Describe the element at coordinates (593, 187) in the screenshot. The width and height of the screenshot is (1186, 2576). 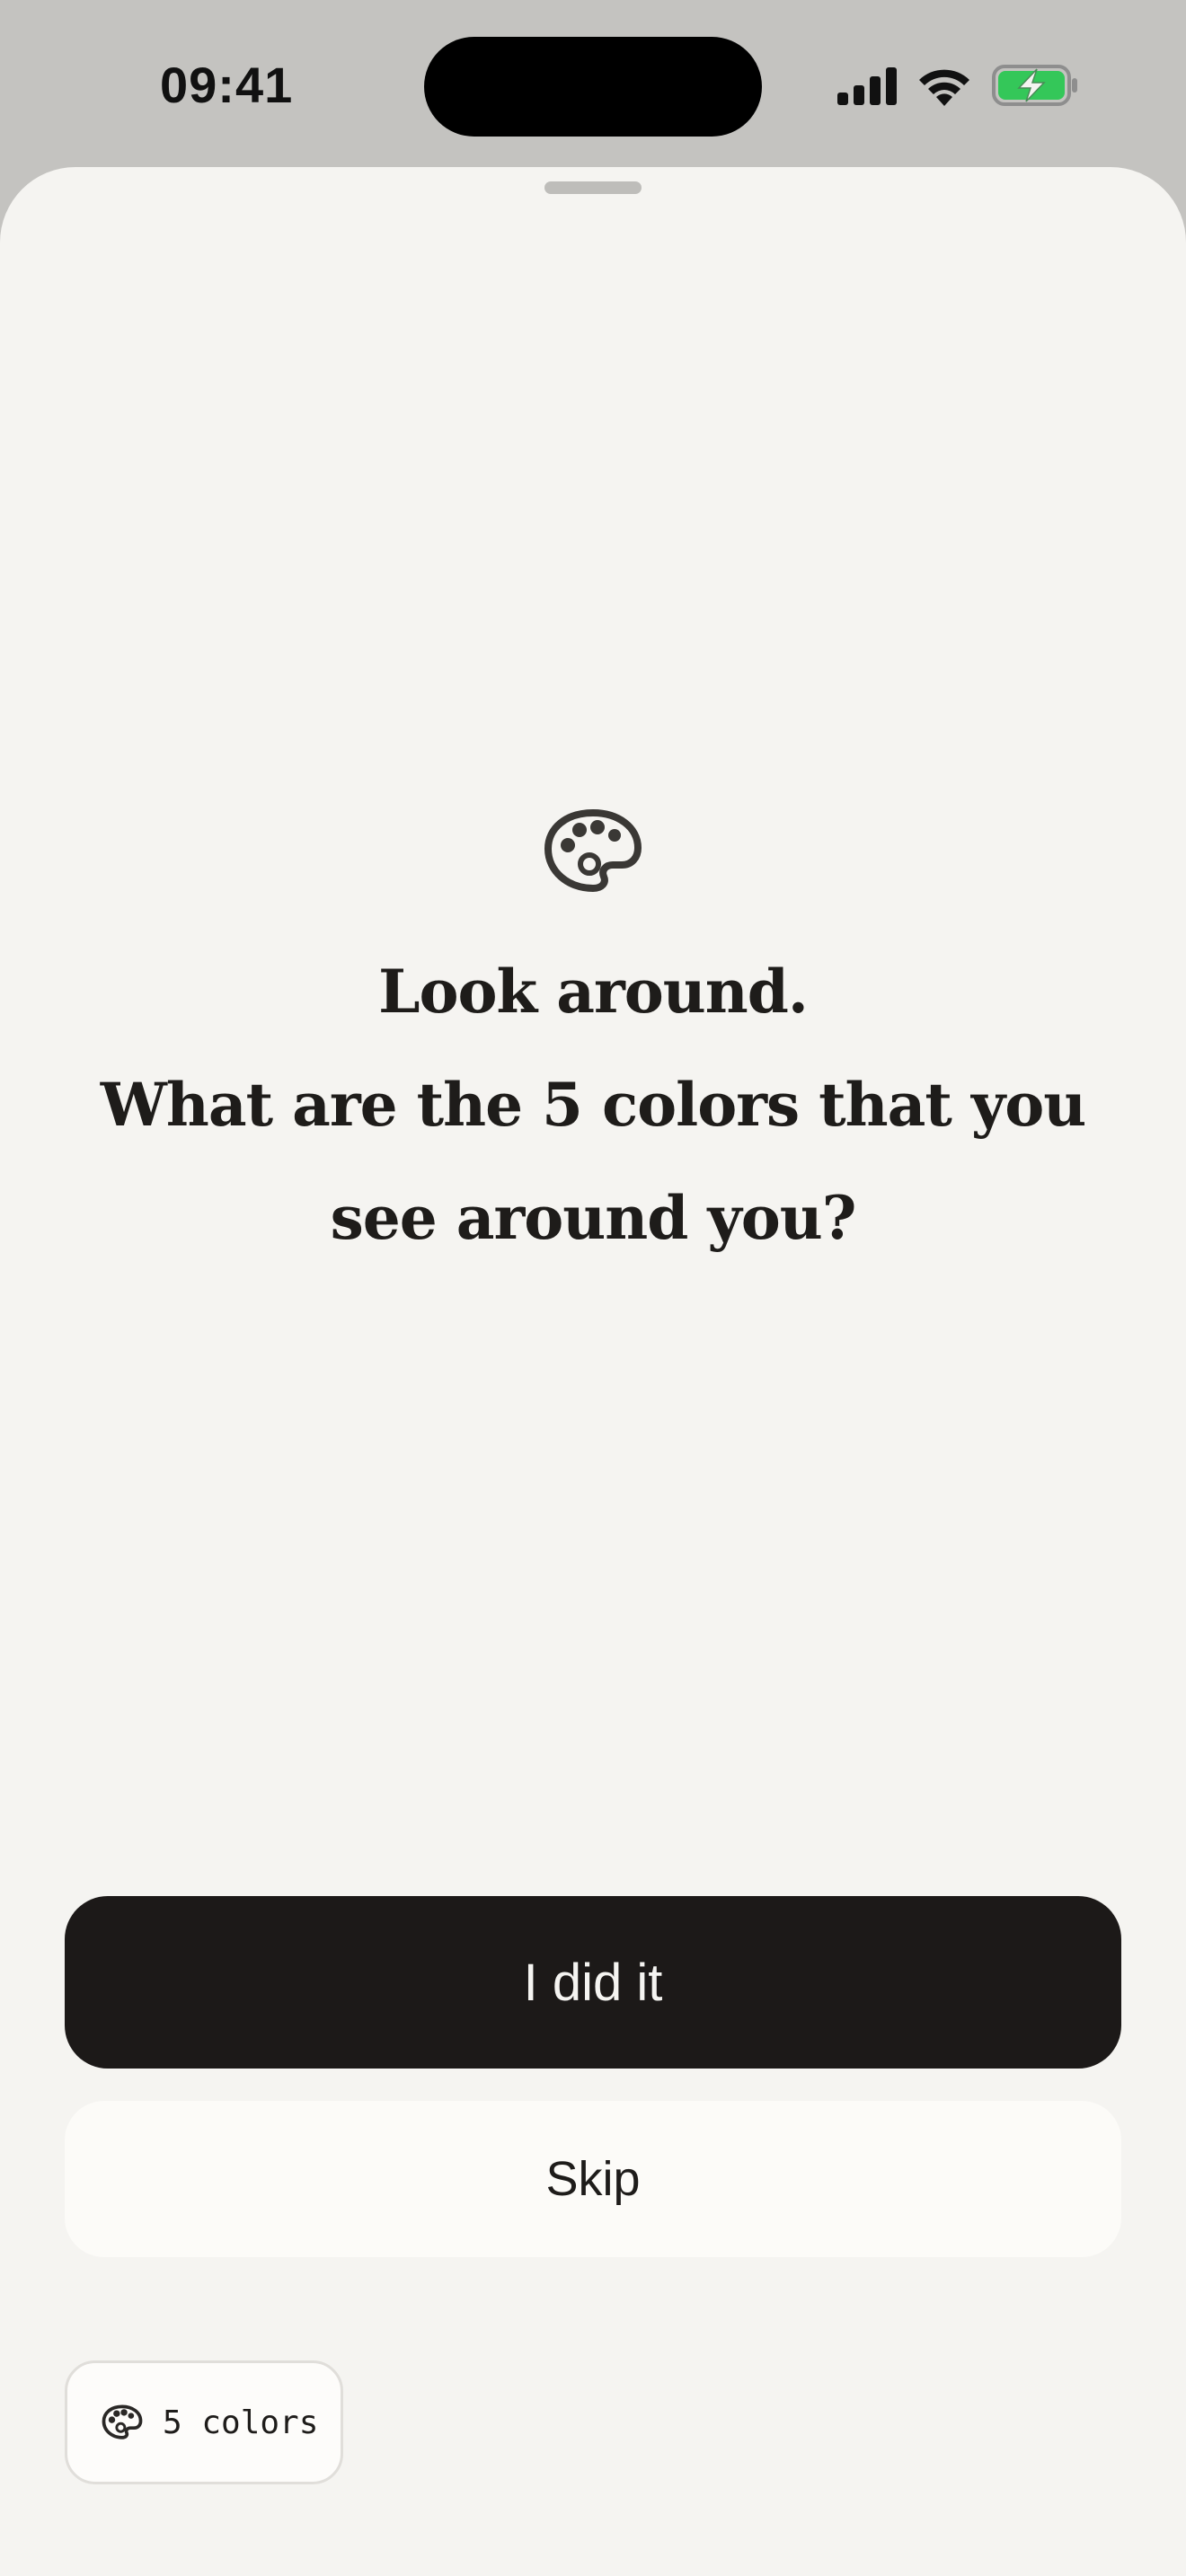
I see `sheet-grabber` at that location.